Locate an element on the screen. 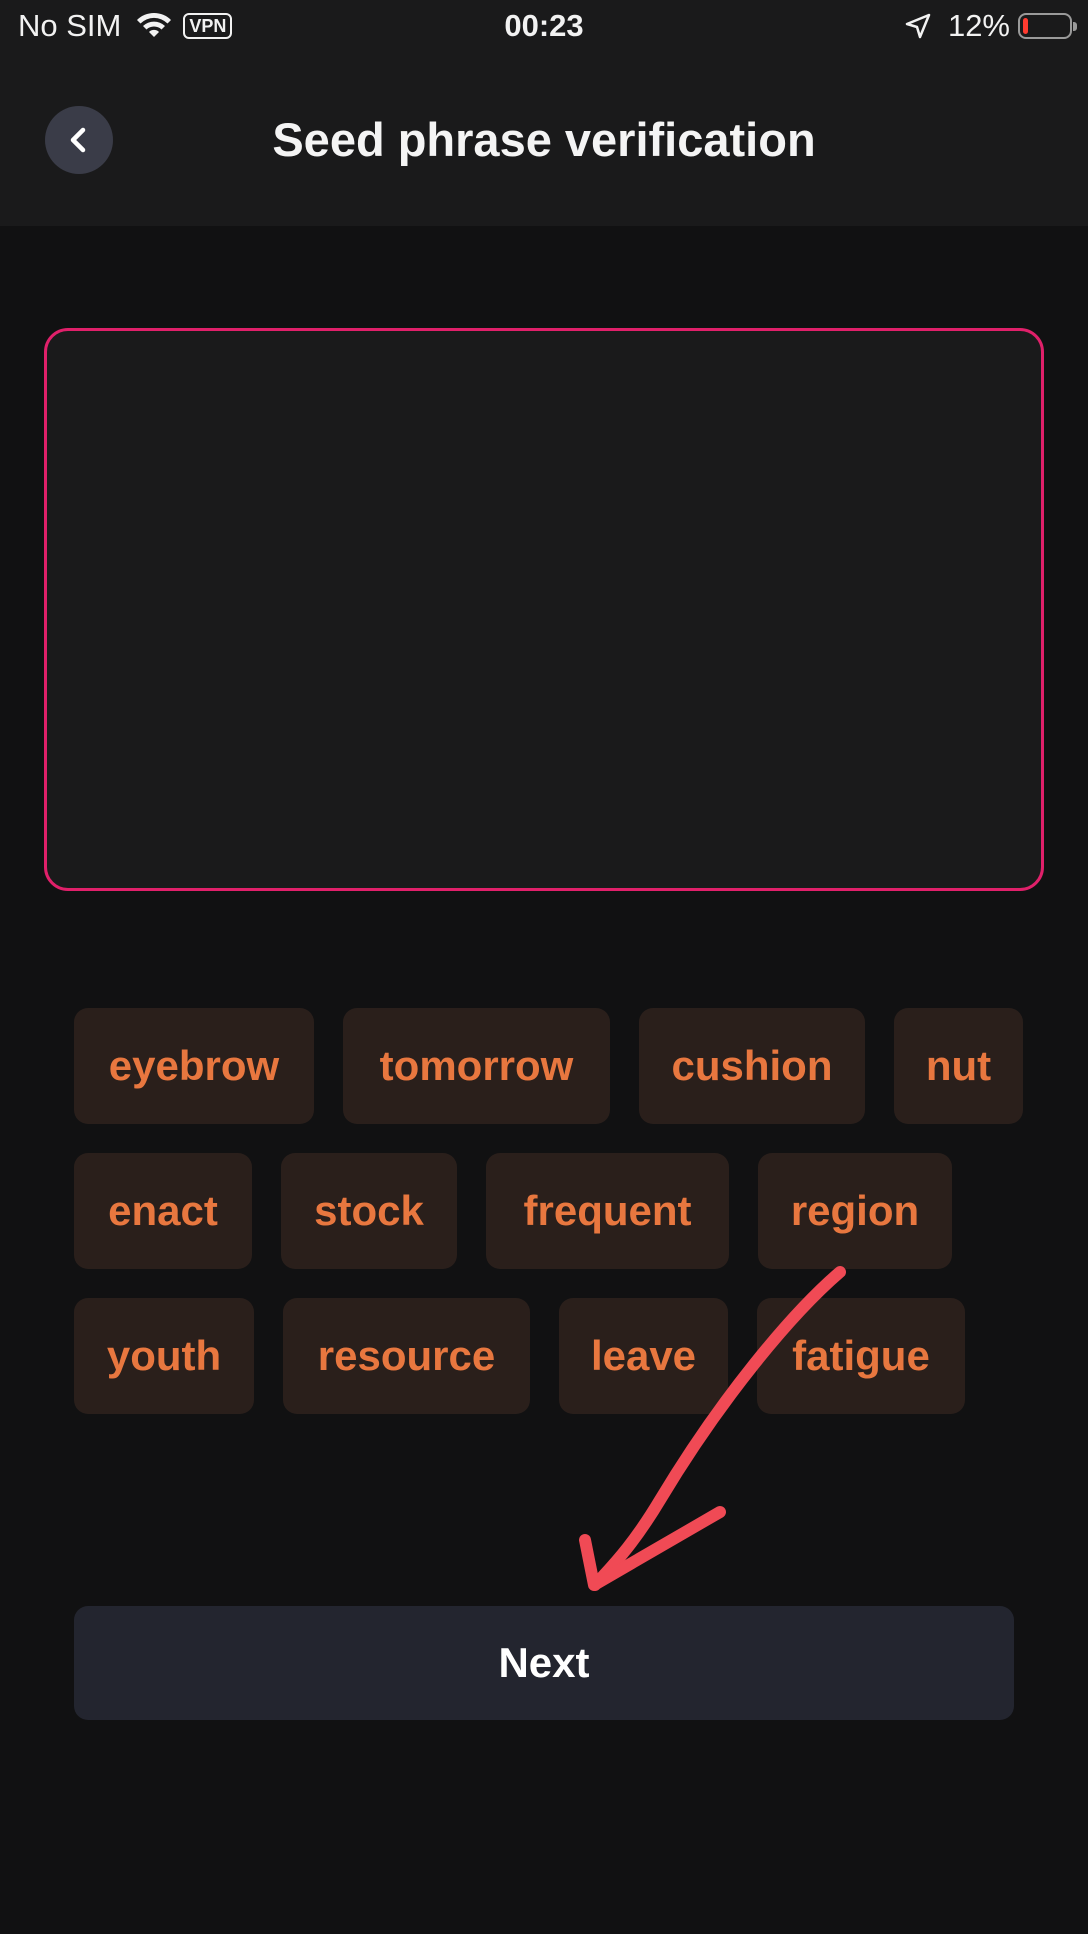 Image resolution: width=1088 pixels, height=1934 pixels. battery-percent: 12% is located at coordinates (978, 25).